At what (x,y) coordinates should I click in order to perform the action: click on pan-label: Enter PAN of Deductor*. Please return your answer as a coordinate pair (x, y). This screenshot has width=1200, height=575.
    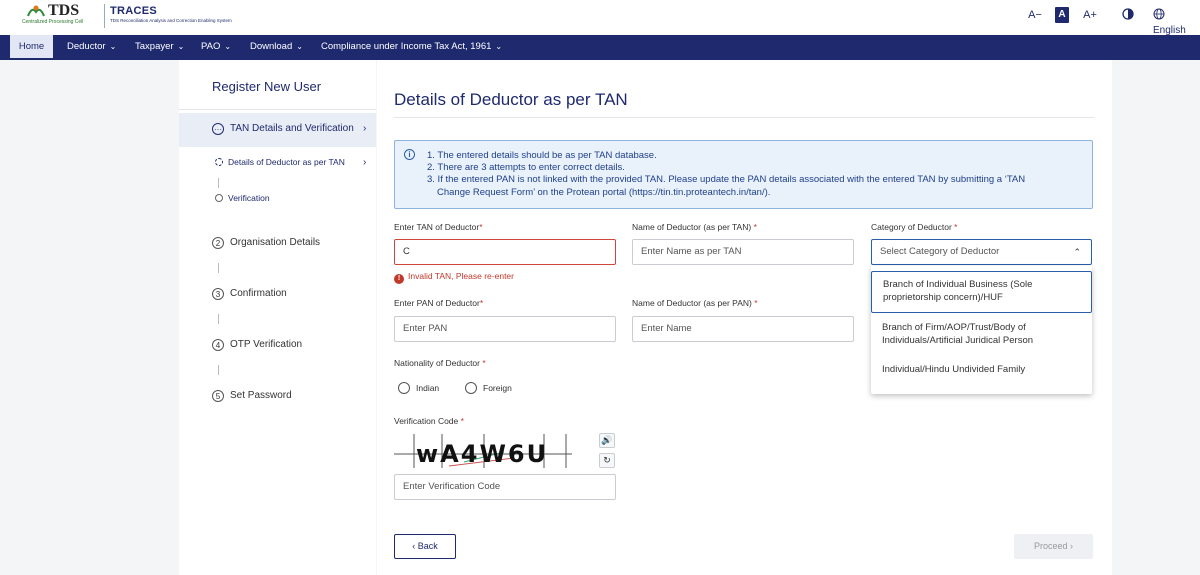
    Looking at the image, I should click on (438, 303).